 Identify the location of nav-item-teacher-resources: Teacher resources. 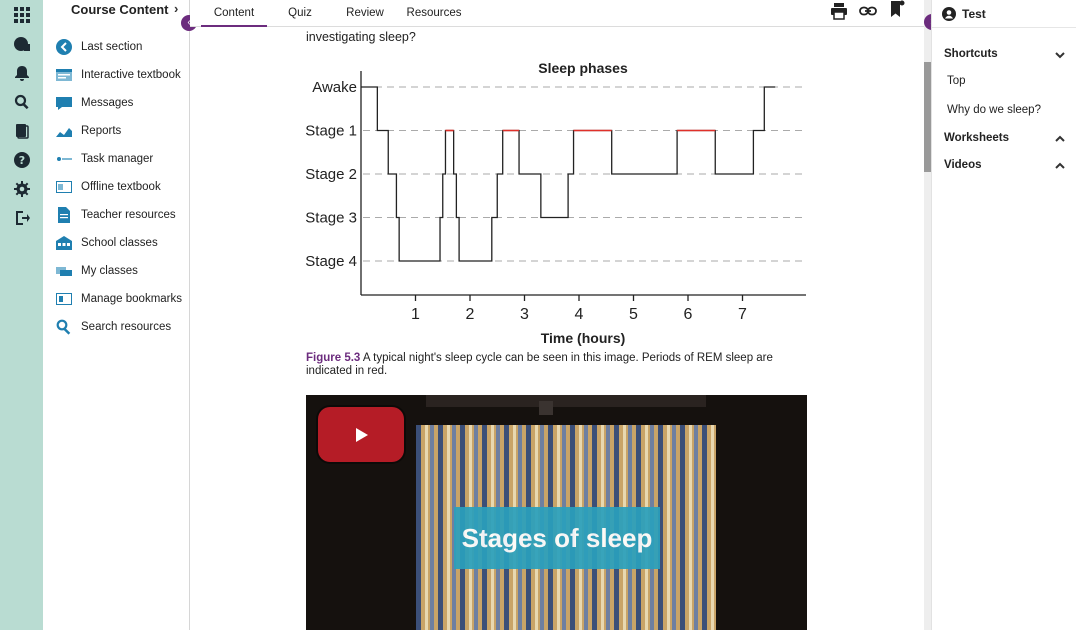
(116, 215).